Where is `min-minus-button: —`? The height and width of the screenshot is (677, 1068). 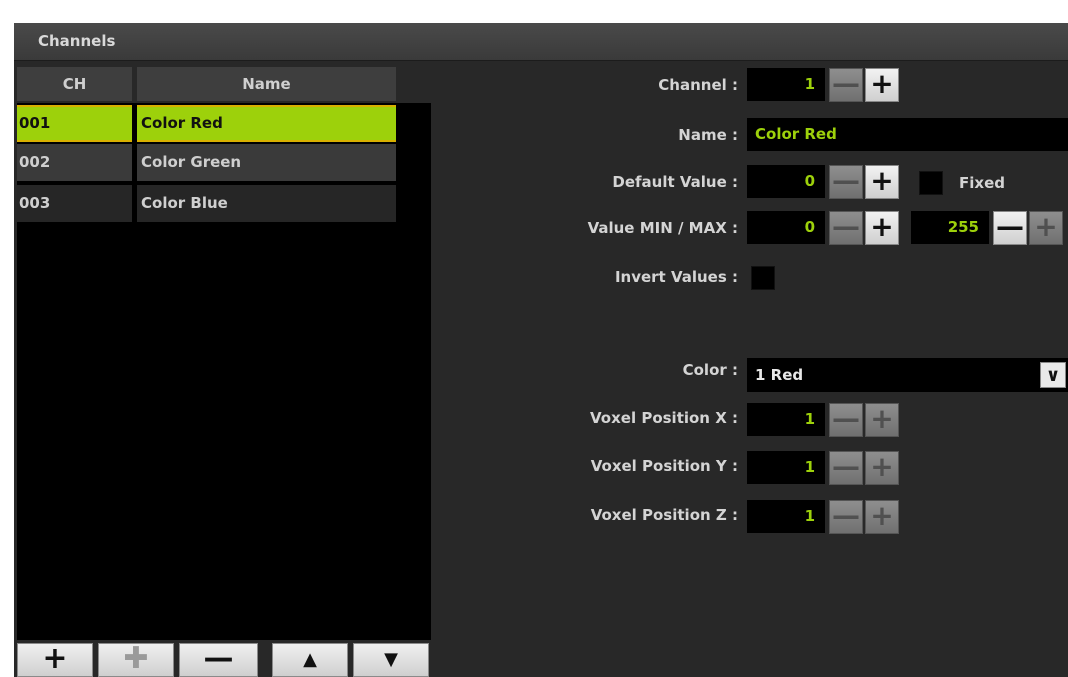 min-minus-button: — is located at coordinates (846, 228).